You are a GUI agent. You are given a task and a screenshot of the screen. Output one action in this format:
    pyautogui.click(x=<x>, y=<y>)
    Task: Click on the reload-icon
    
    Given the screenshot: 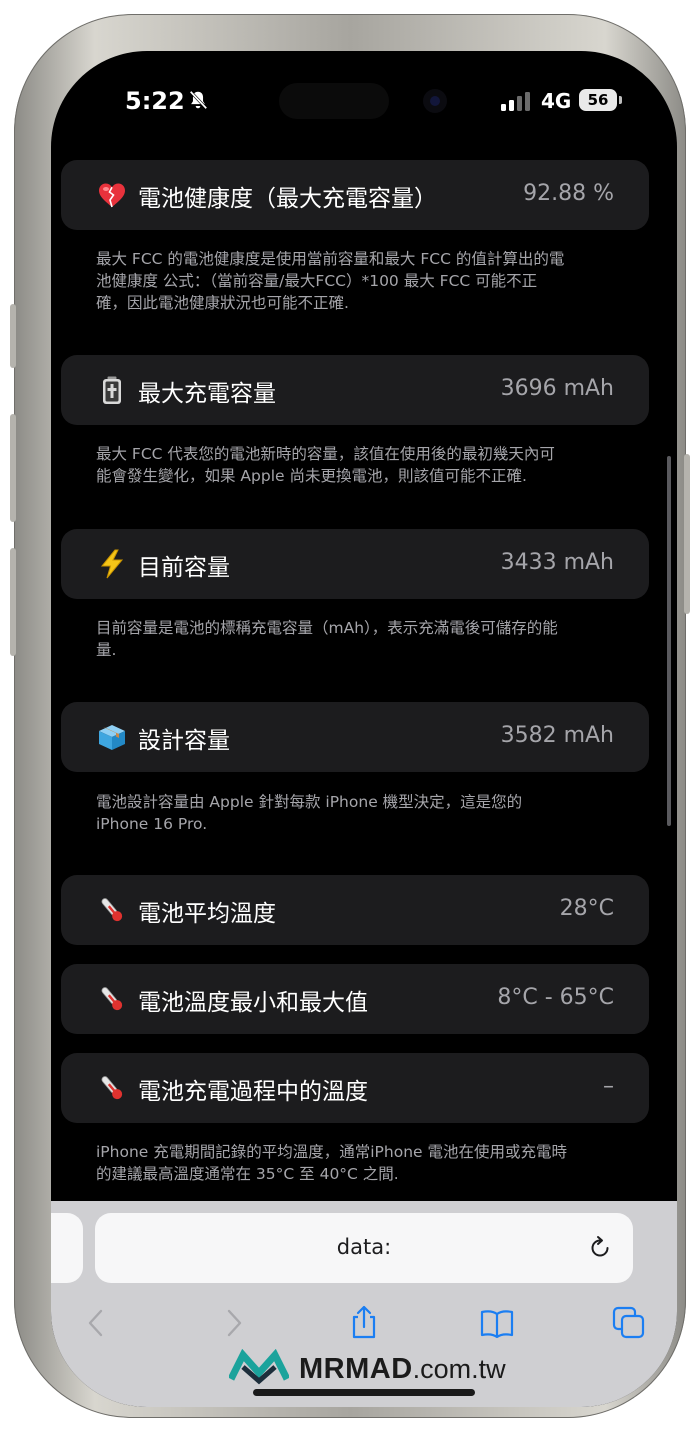 What is the action you would take?
    pyautogui.click(x=600, y=1248)
    